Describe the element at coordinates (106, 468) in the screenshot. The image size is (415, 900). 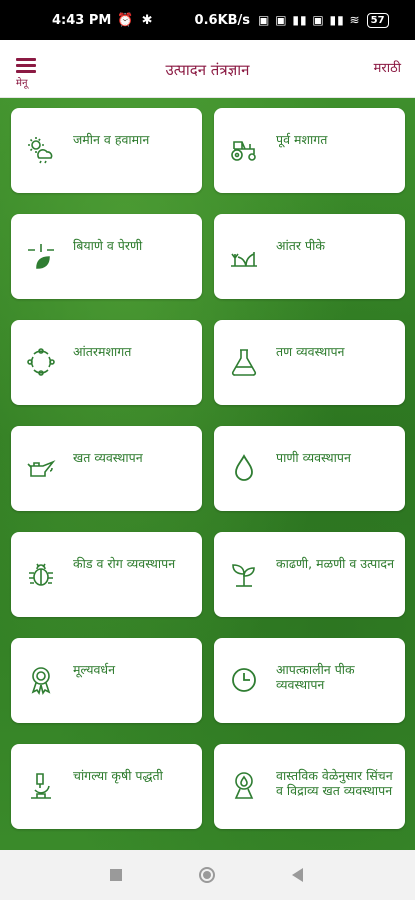
I see `card-fertilizer-management: खत व्यवस्थापन` at that location.